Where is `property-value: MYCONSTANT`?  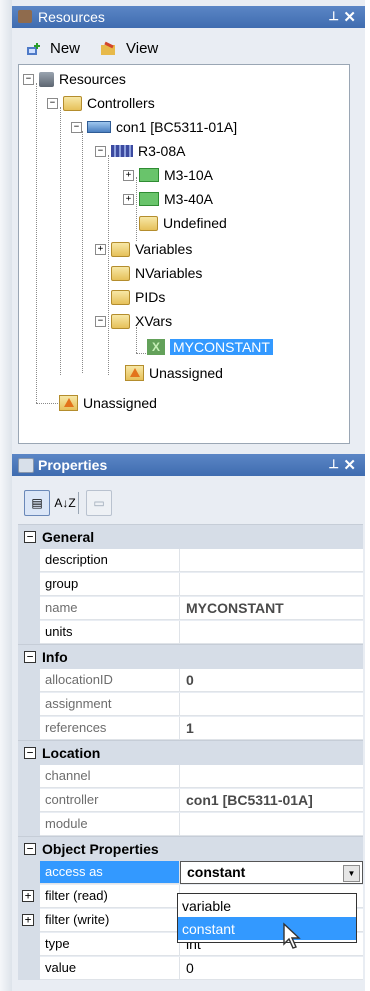 property-value: MYCONSTANT is located at coordinates (271, 608).